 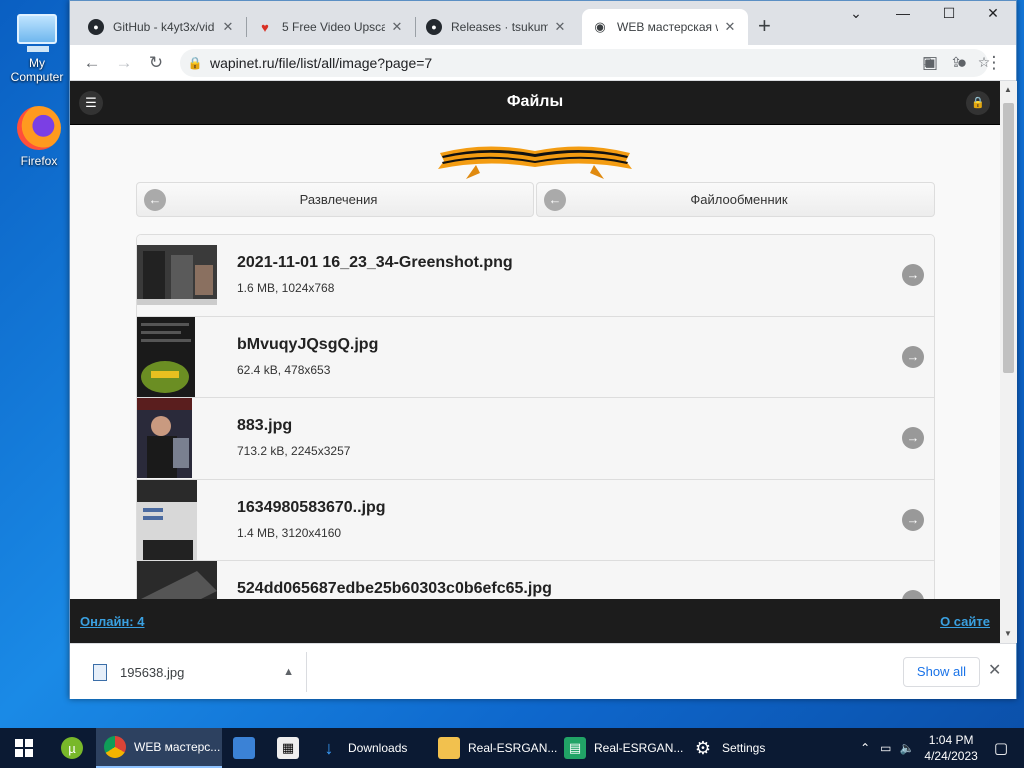 What do you see at coordinates (885, 748) in the screenshot?
I see `network-icon: ▭` at bounding box center [885, 748].